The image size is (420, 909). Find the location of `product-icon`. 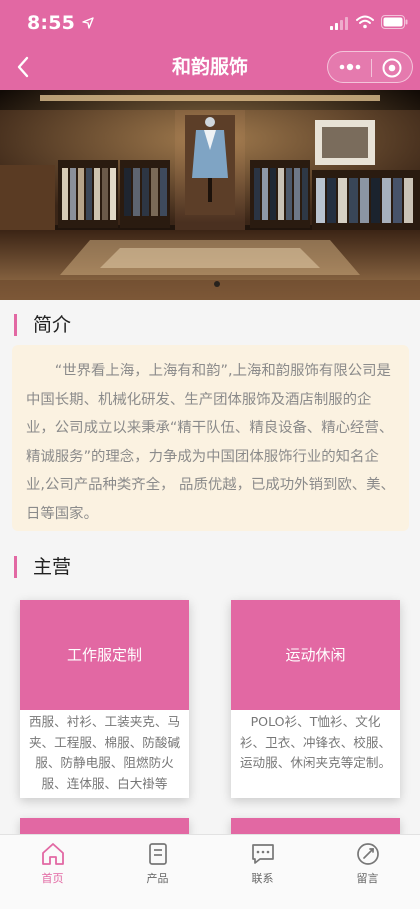

product-icon is located at coordinates (158, 854).